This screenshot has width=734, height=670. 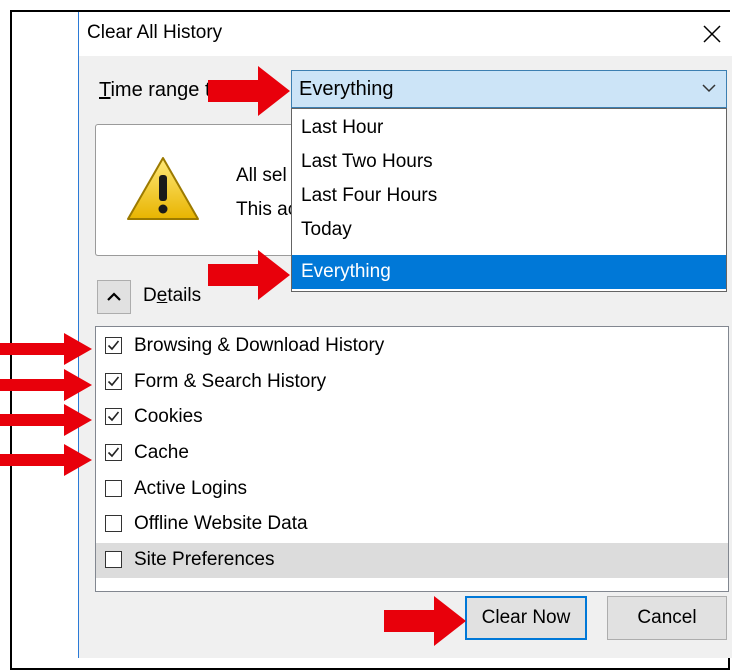 What do you see at coordinates (509, 128) in the screenshot?
I see `dropdown-option-last-hour: Last Hour` at bounding box center [509, 128].